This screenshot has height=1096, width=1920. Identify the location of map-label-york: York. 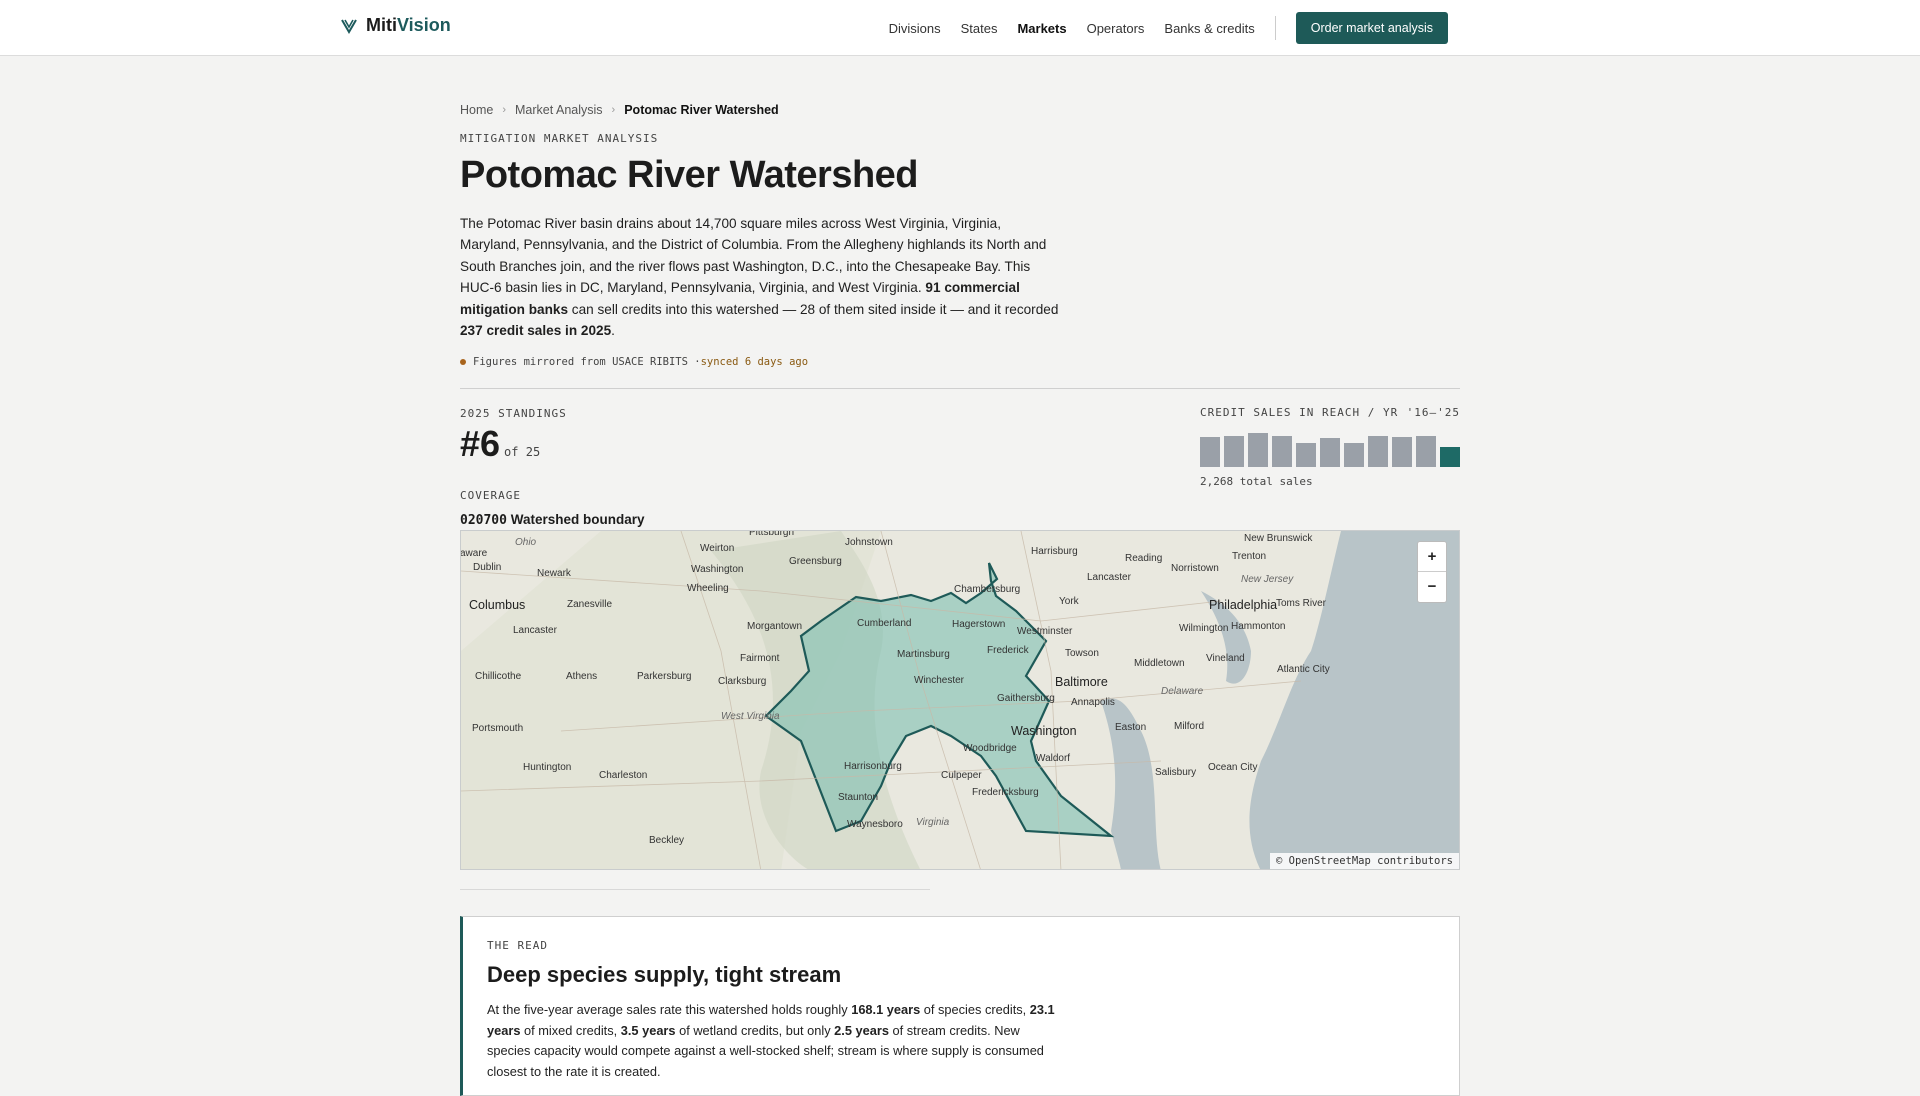
(1069, 601).